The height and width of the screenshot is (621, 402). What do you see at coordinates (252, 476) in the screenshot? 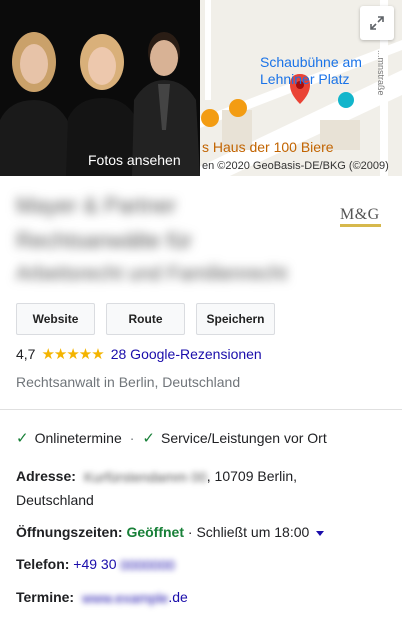
I see `address-city: , 10709 Berlin,` at bounding box center [252, 476].